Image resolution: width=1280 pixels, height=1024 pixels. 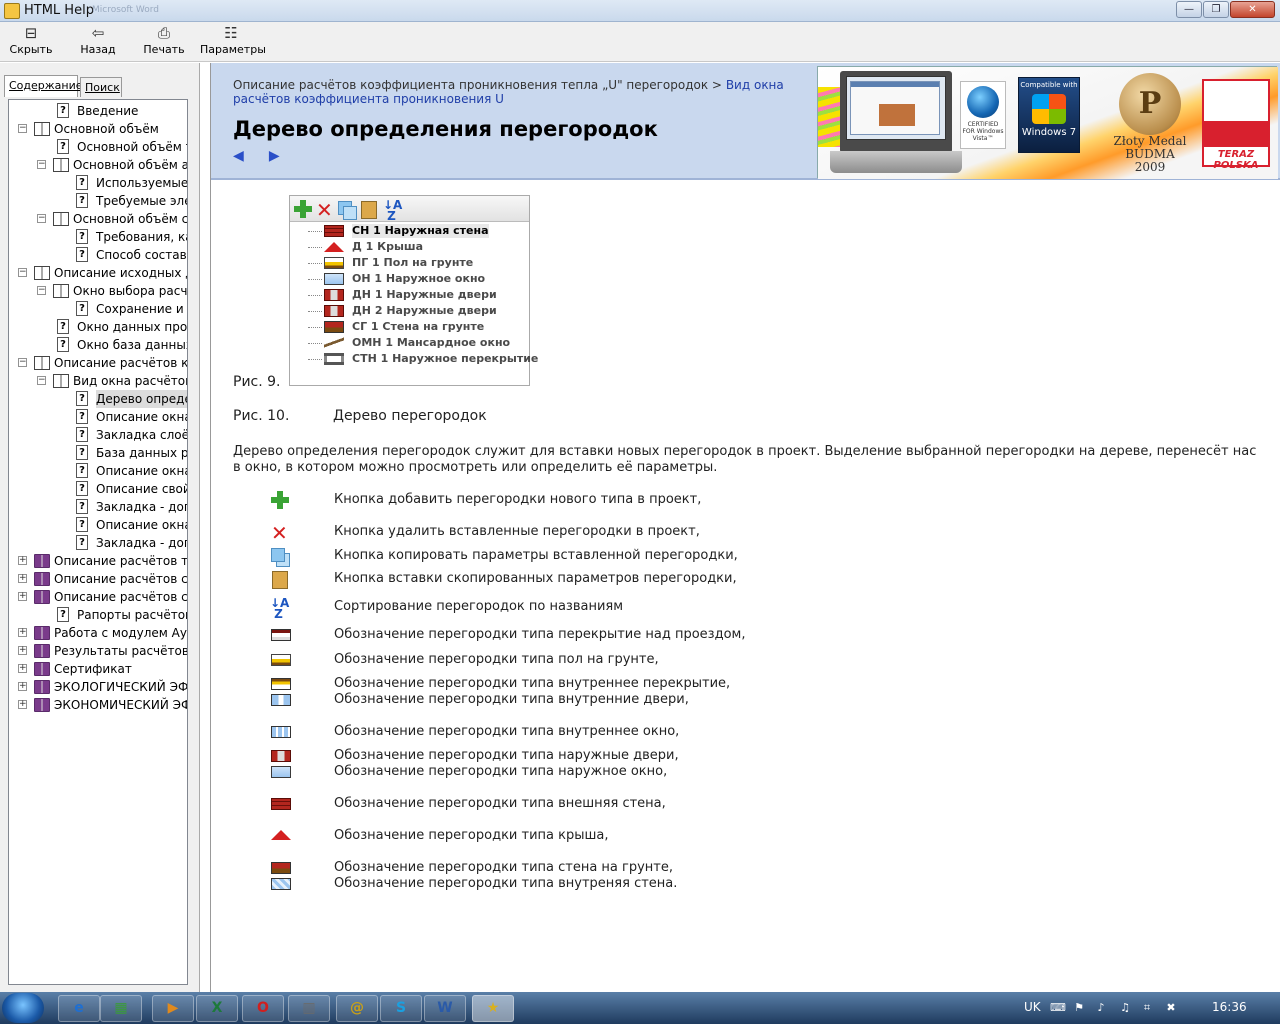 I want to click on previous-topic-icon: ◀, so click(x=241, y=156).